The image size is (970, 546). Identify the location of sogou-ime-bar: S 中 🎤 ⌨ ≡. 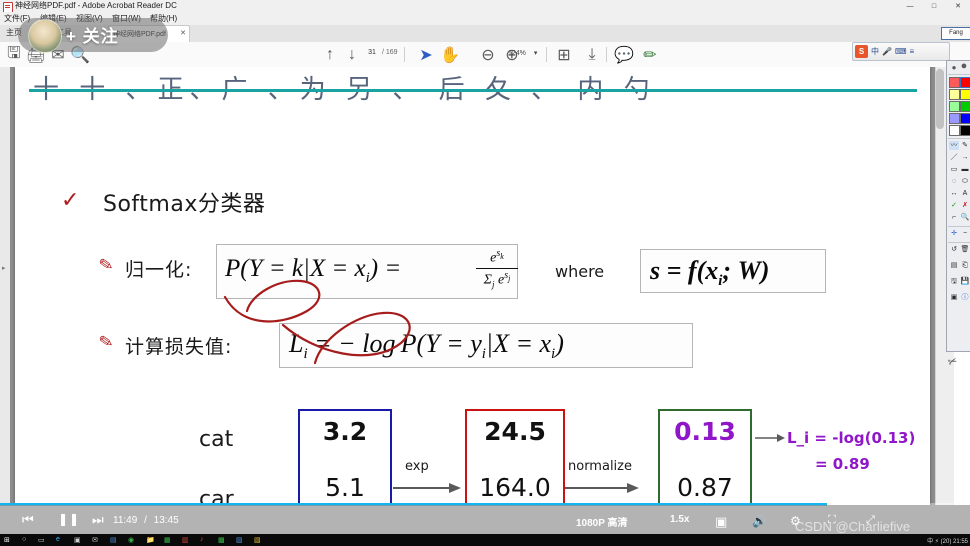
(901, 51).